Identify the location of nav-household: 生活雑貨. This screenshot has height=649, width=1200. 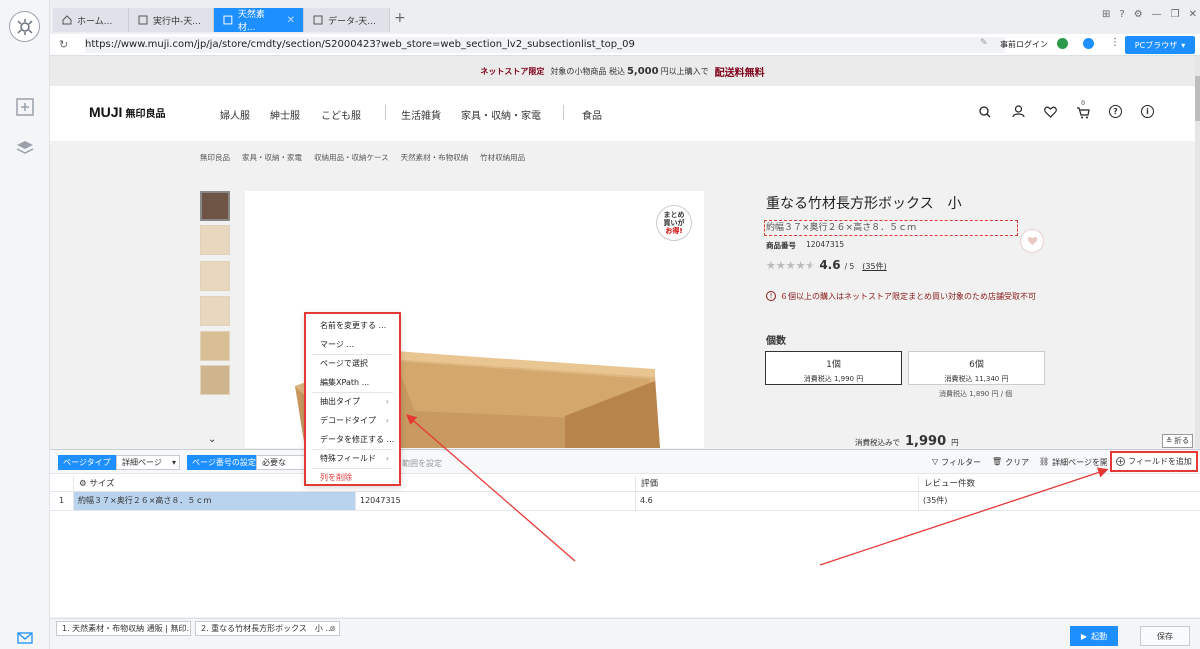
(421, 114).